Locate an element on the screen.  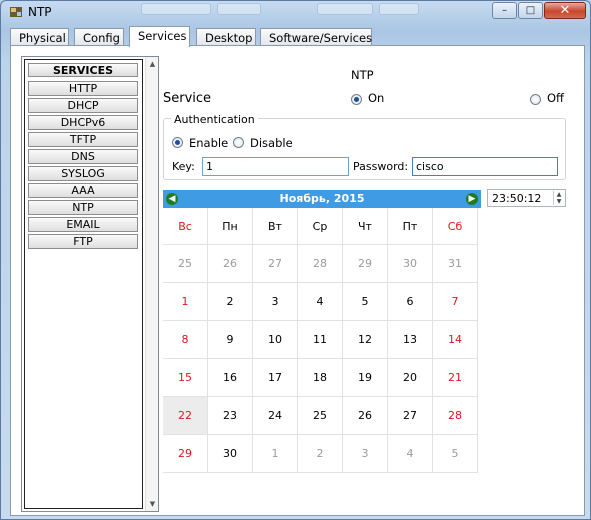
service-aaa-button: AAA is located at coordinates (83, 190).